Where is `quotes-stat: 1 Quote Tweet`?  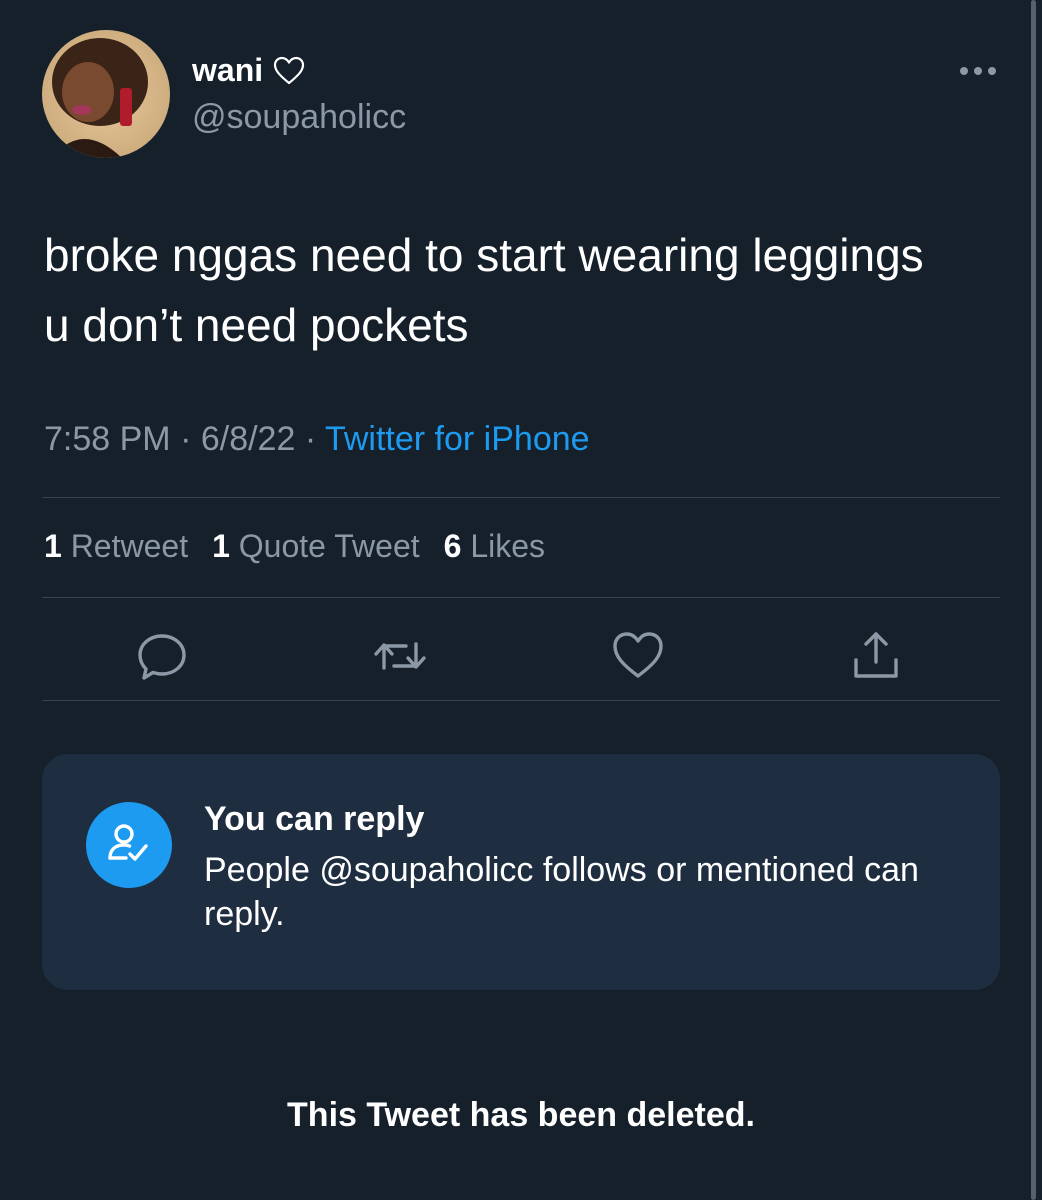
quotes-stat: 1 Quote Tweet is located at coordinates (316, 546).